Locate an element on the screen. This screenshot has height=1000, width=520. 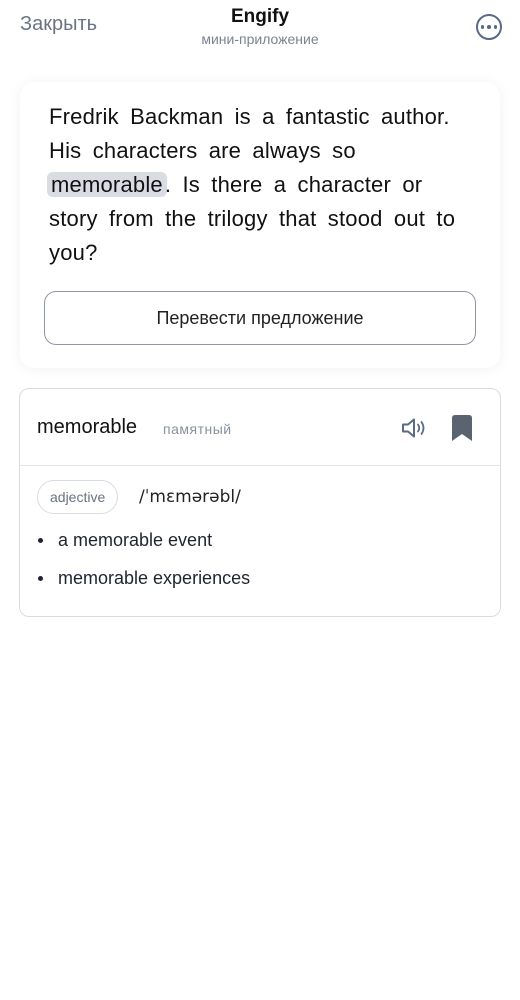
header: Закрыть Engify мини-приложение is located at coordinates (260, 30).